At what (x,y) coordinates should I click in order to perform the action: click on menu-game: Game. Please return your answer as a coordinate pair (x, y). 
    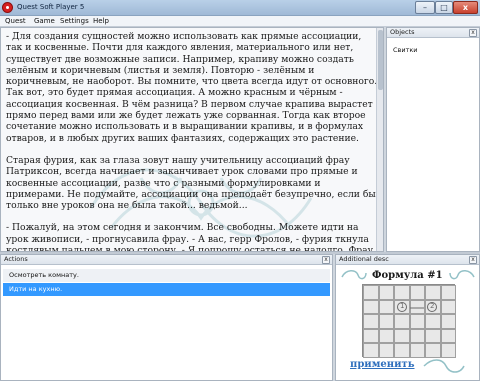
    Looking at the image, I should click on (44, 21).